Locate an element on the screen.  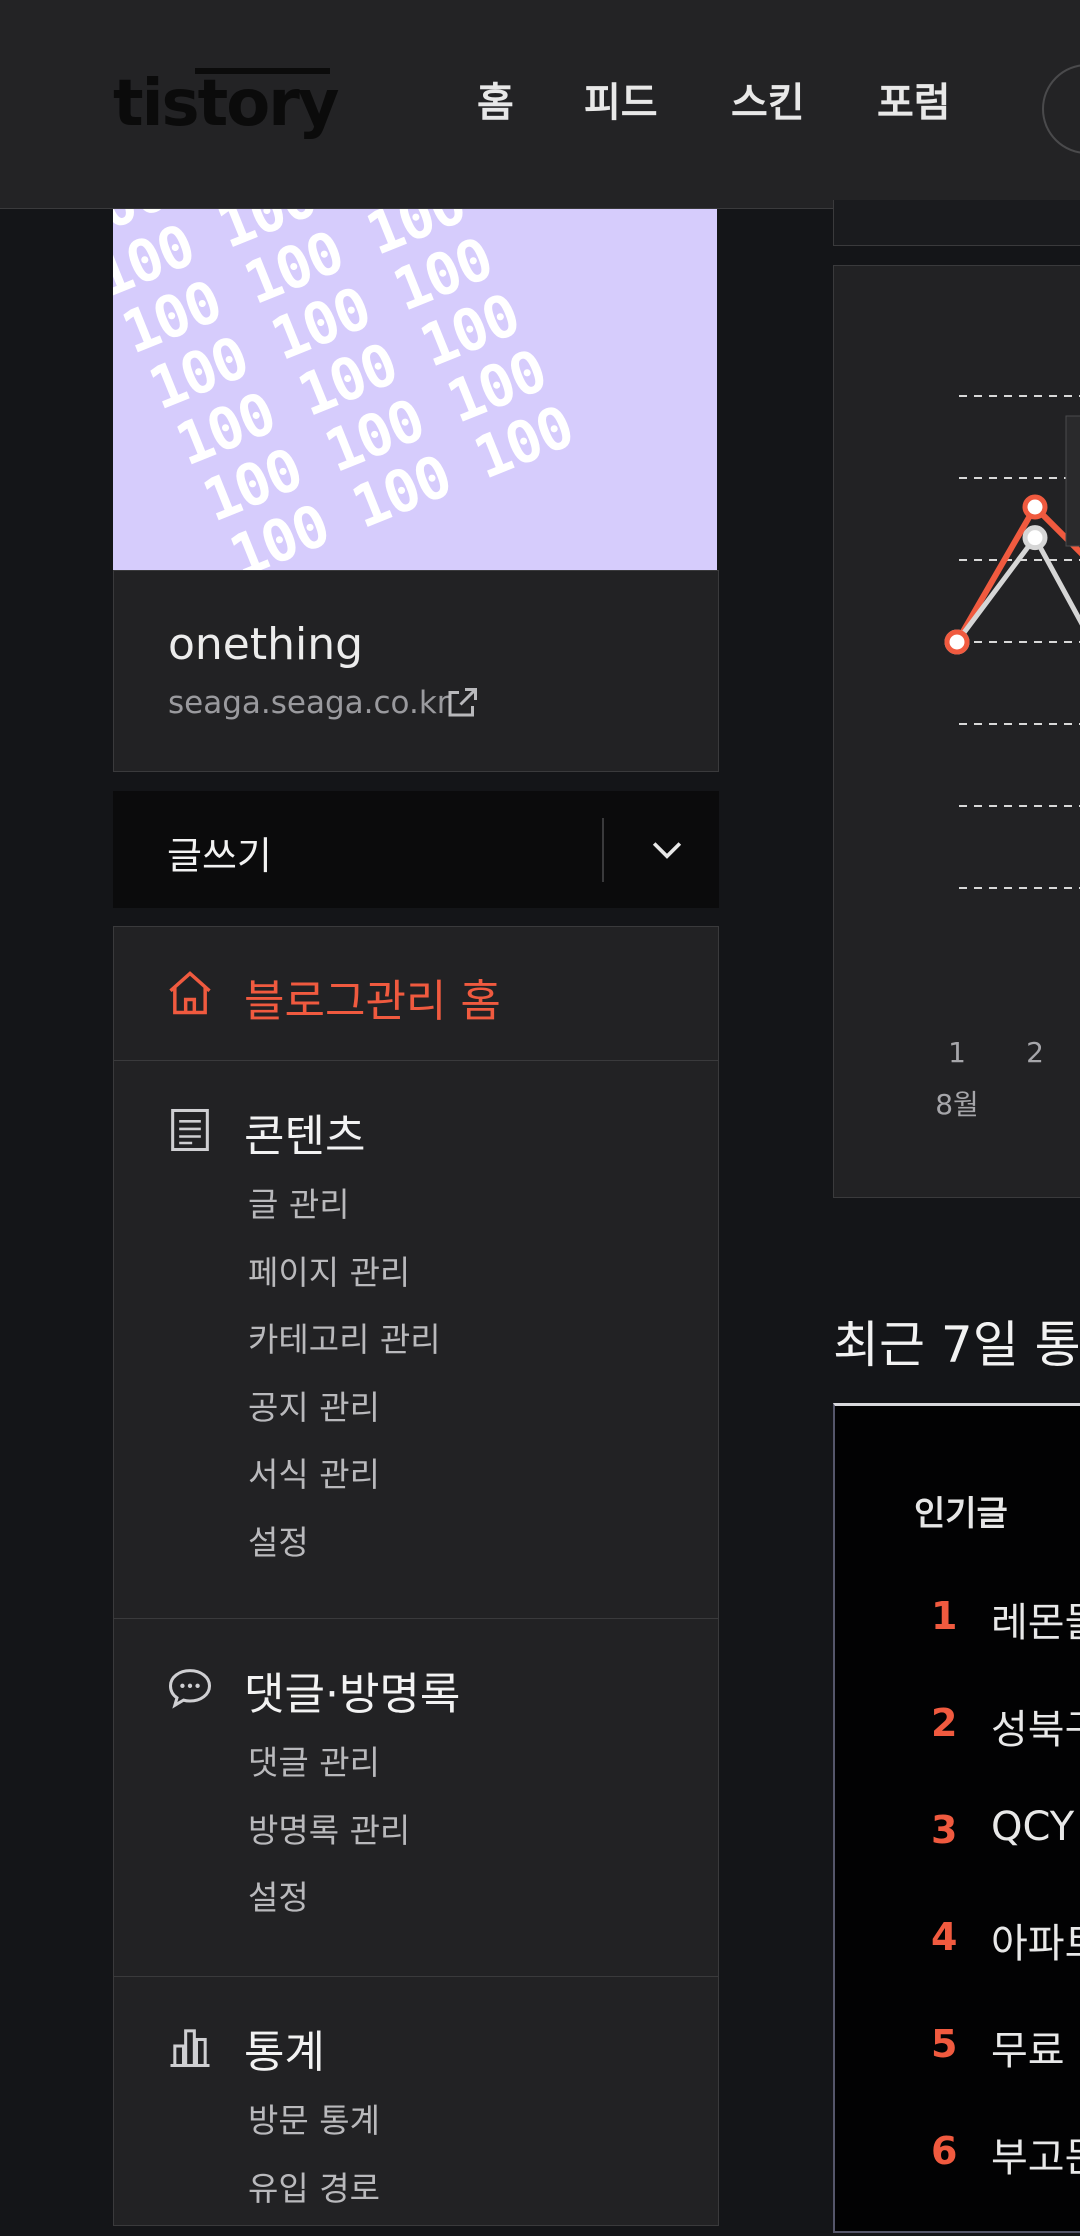
popular-rank: 3 is located at coordinates (944, 1830).